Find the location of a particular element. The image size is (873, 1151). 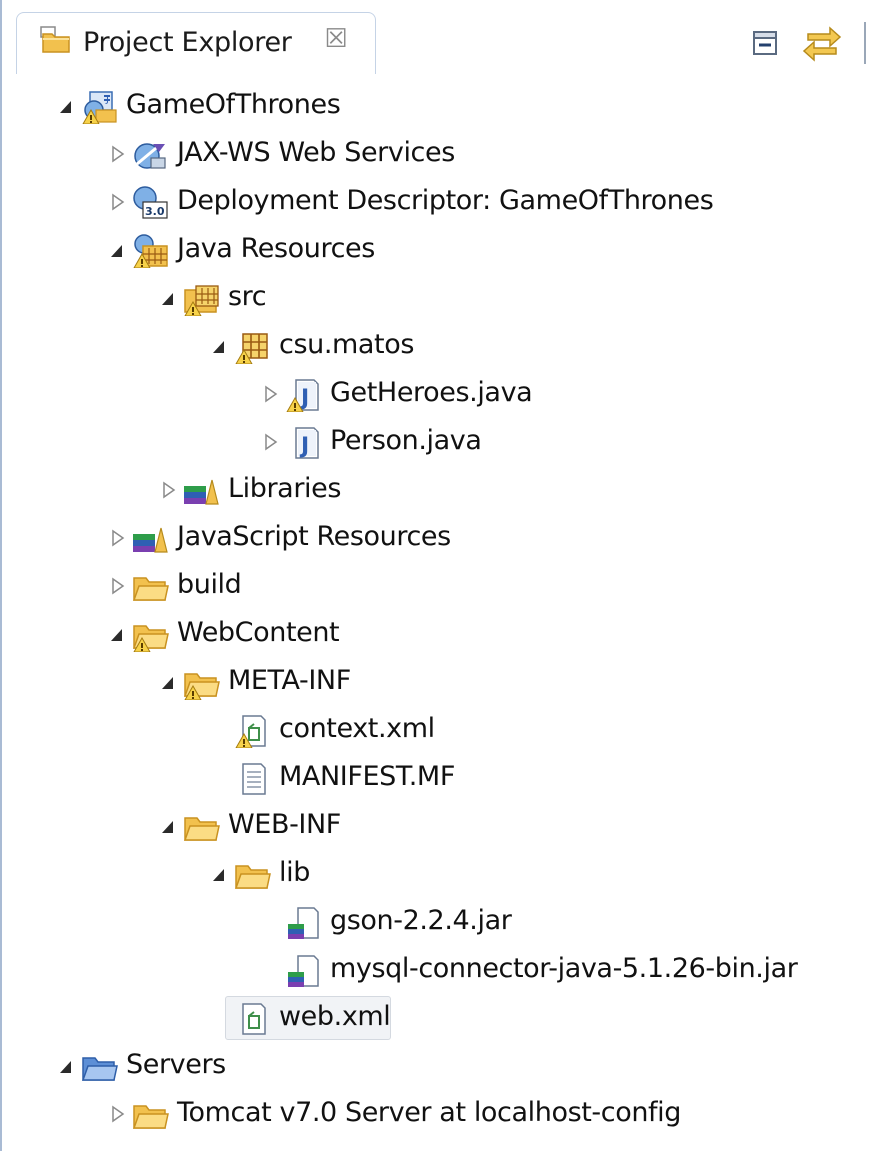

tree-item-label: gson-2.2.4.jar is located at coordinates (421, 920).